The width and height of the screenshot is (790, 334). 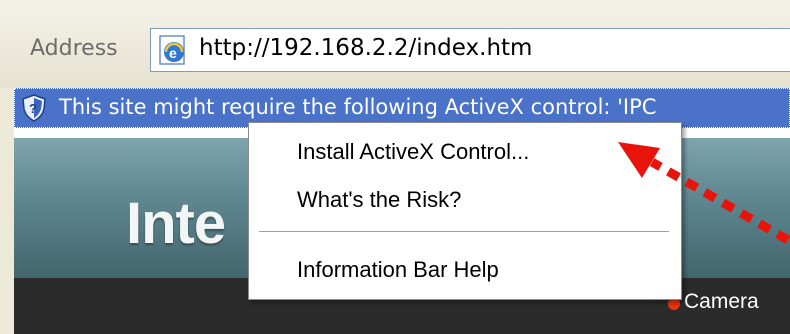 I want to click on address-field: e http://192.168.2.2/index.htm, so click(x=470, y=50).